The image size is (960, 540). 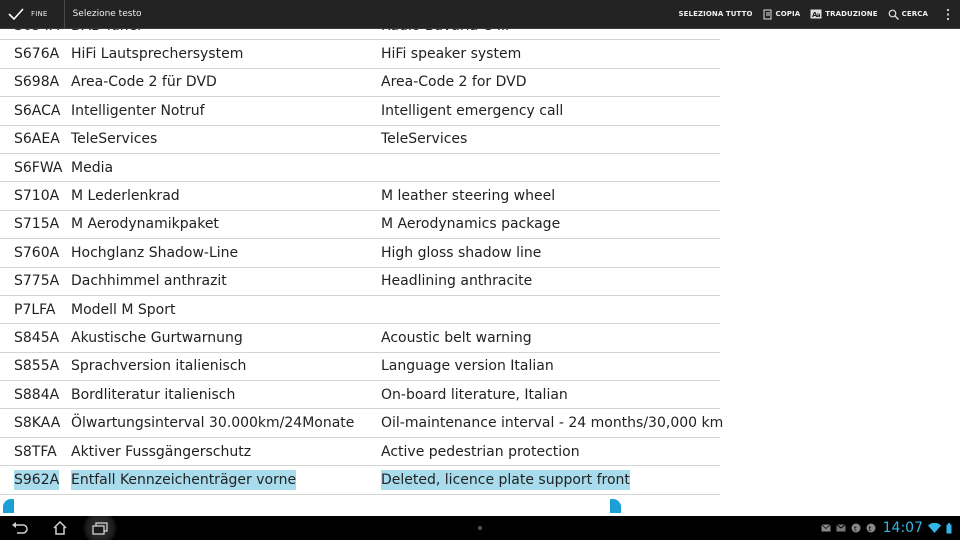 I want to click on search-button: CERCA, so click(x=908, y=14).